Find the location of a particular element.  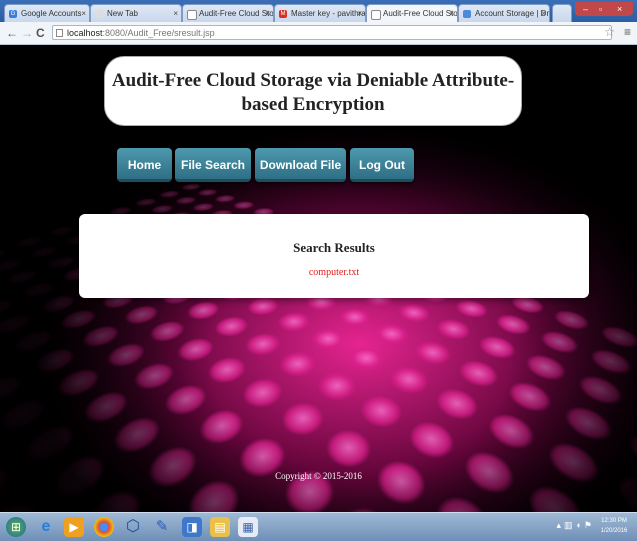

google-icon: G is located at coordinates (13, 14).